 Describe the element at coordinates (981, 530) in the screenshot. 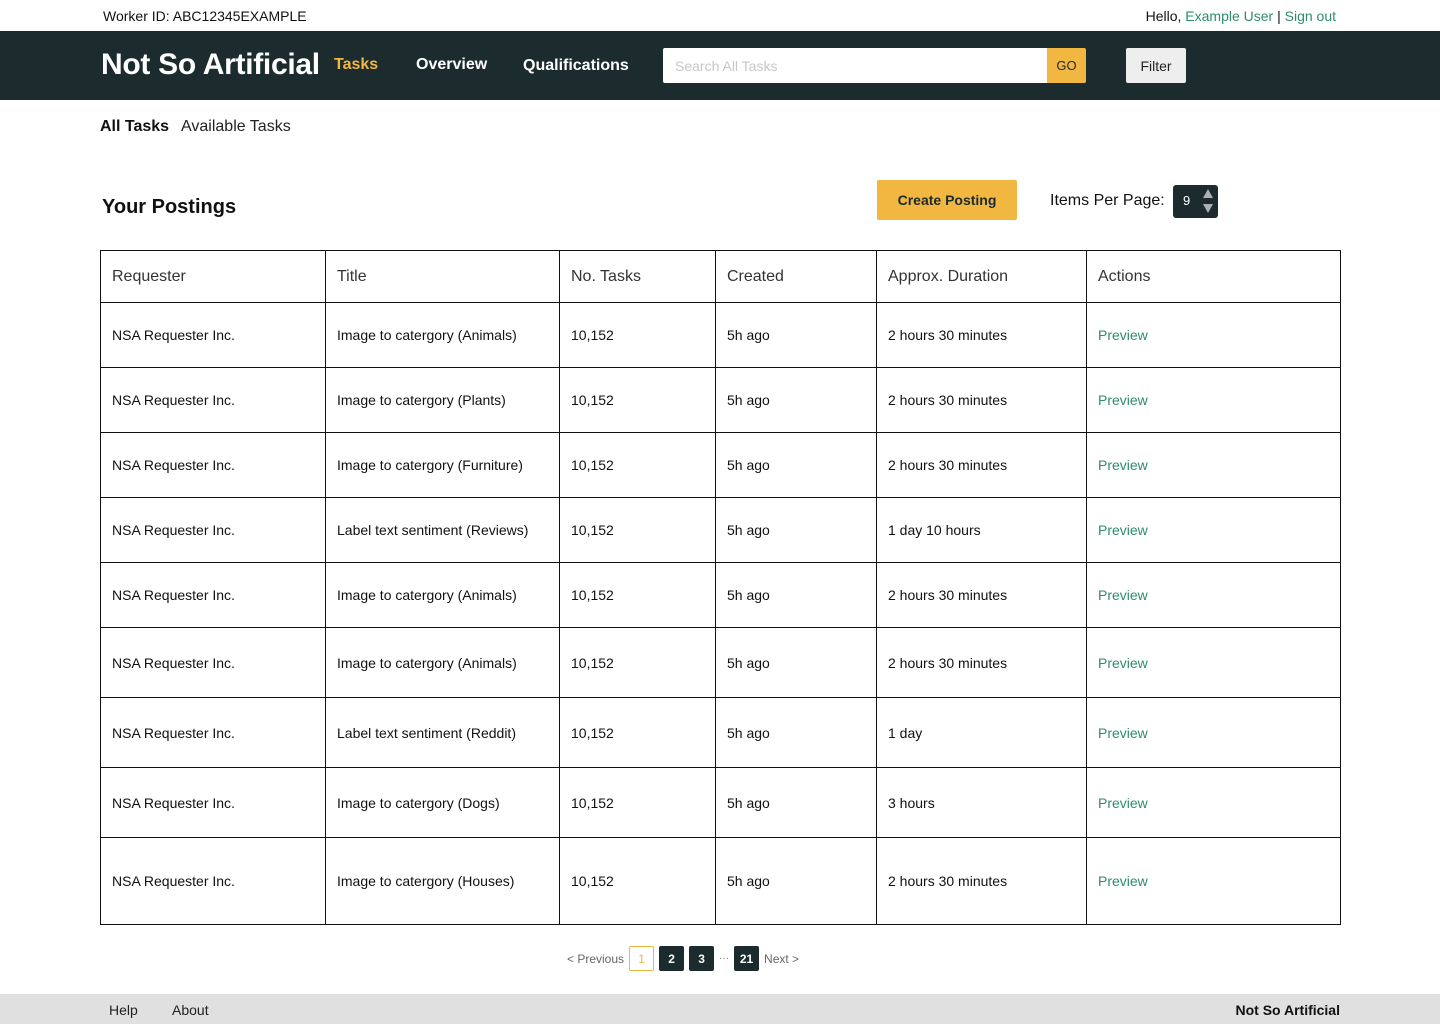

I see `duration-cell: 1 day 10 hours` at that location.